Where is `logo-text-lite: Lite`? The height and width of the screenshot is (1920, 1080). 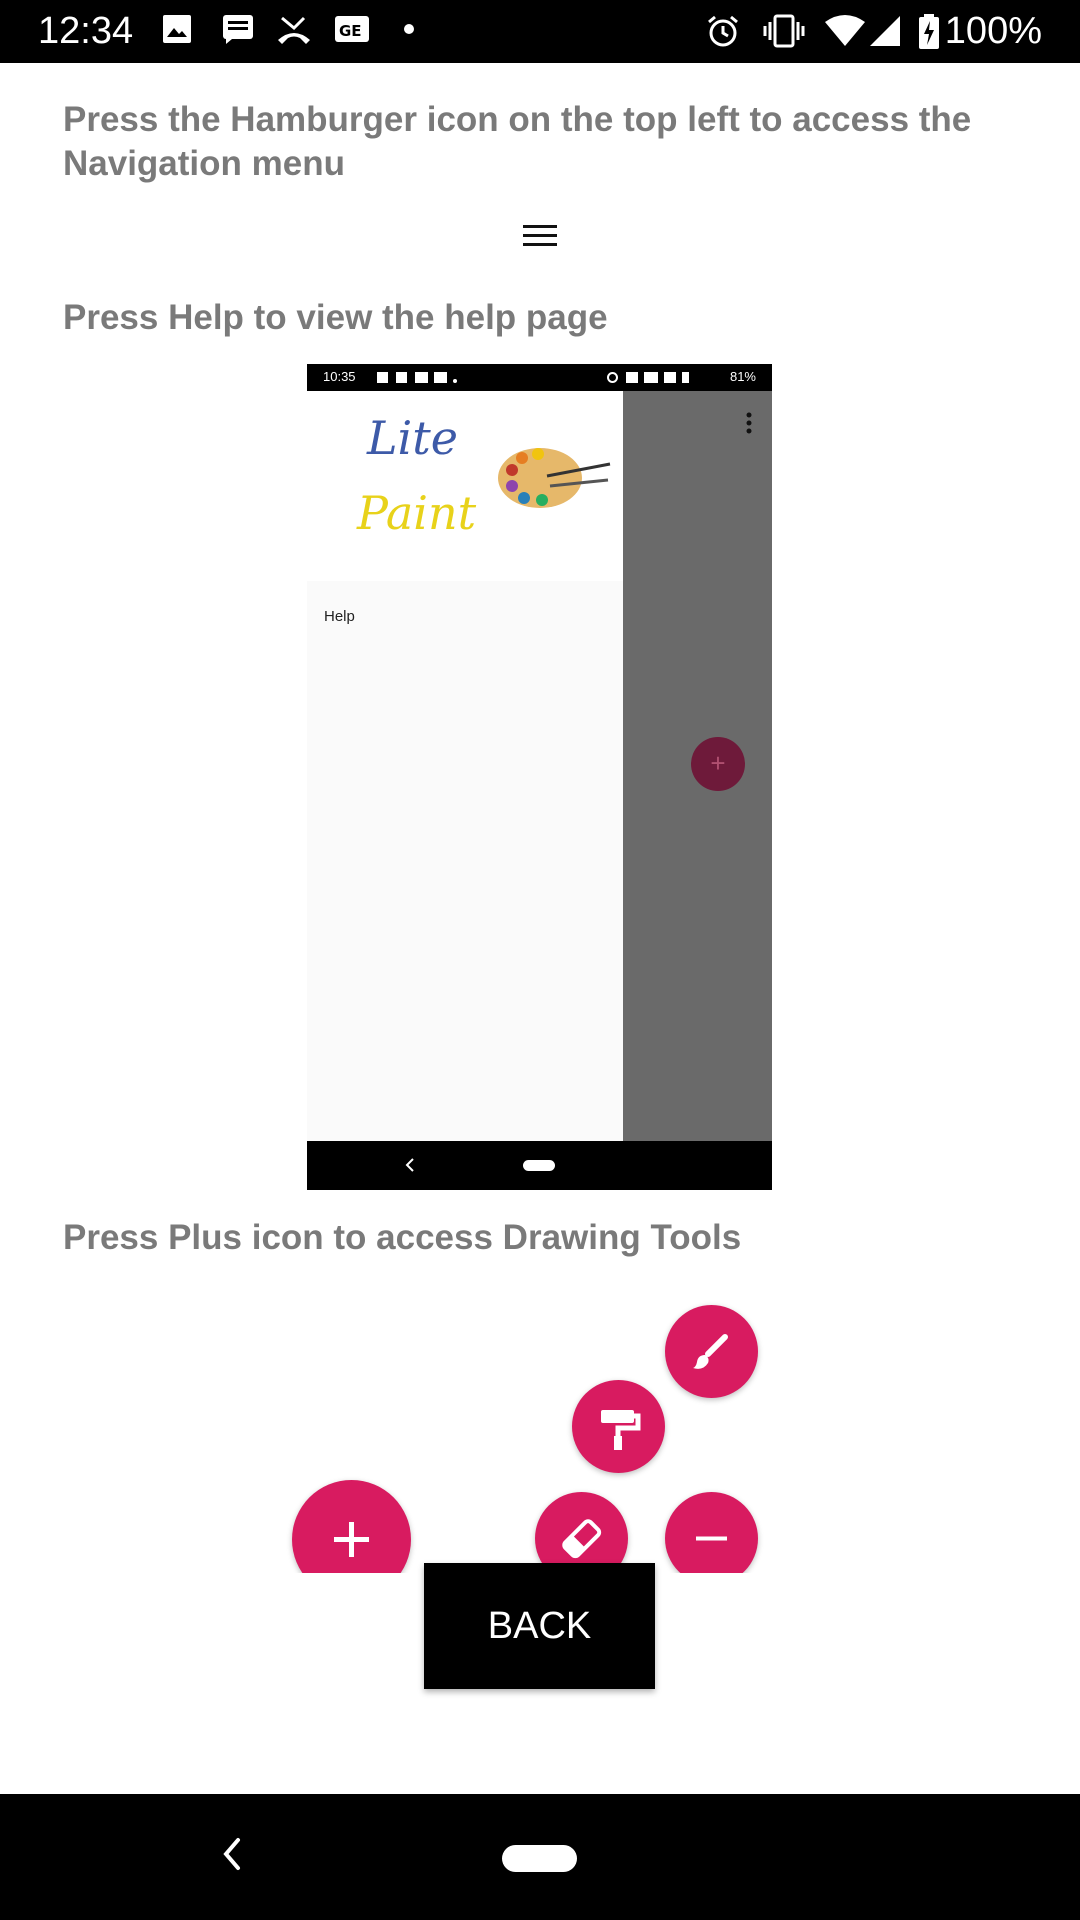 logo-text-lite: Lite is located at coordinates (412, 438).